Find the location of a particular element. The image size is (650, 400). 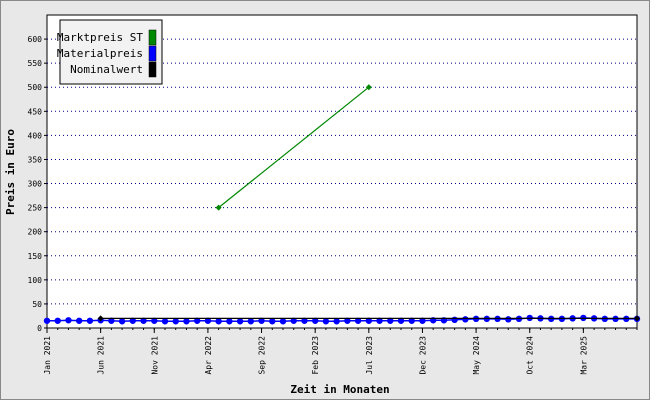

x-tick-label: Sep 2022 is located at coordinates (262, 355).